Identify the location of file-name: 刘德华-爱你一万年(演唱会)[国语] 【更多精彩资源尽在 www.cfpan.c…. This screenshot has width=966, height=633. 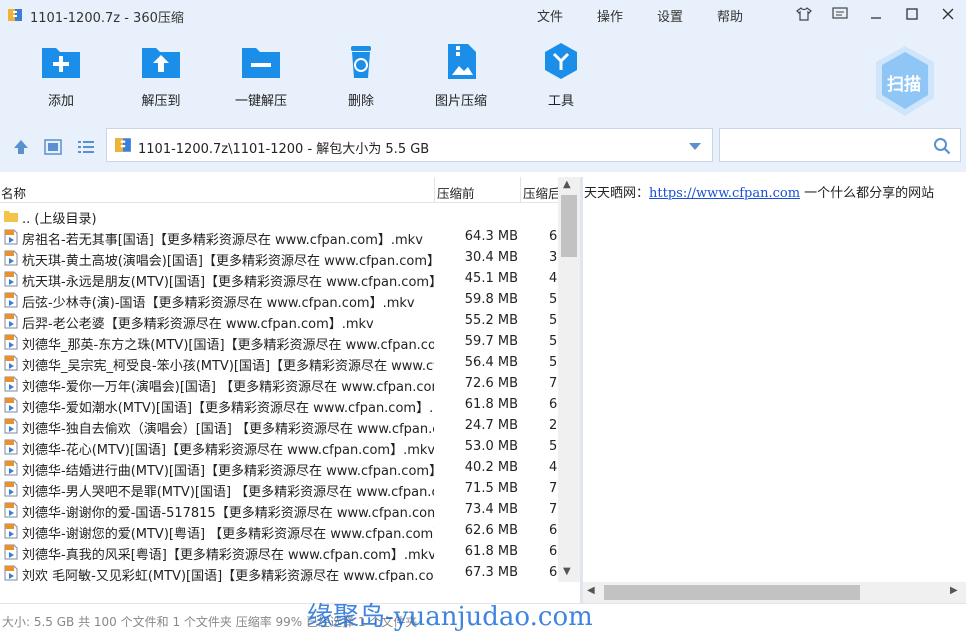
(228, 387).